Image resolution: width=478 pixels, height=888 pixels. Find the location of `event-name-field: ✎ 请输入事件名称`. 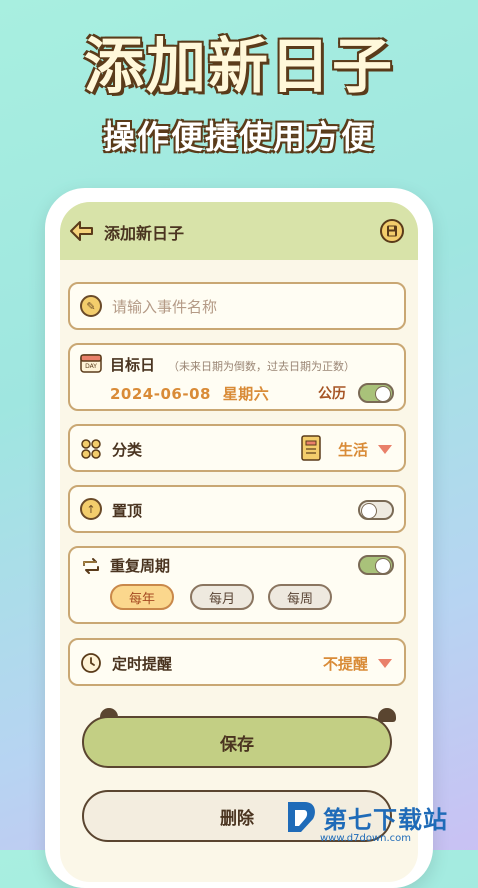

event-name-field: ✎ 请输入事件名称 is located at coordinates (237, 306).